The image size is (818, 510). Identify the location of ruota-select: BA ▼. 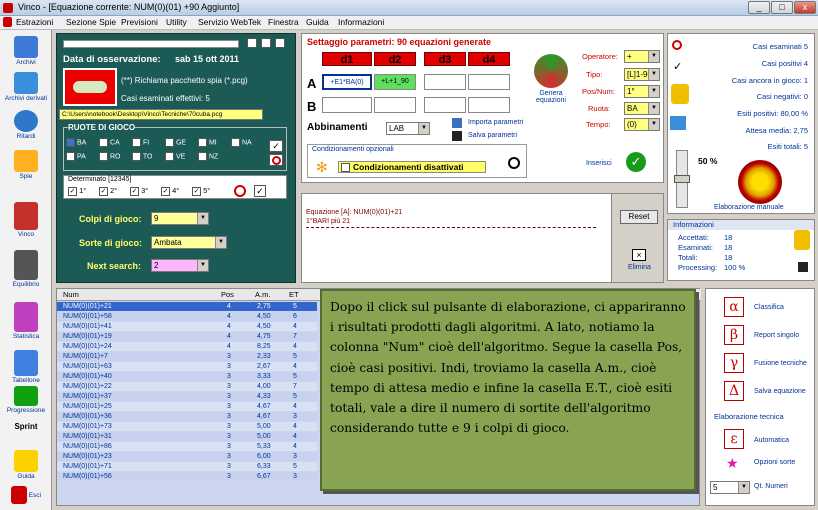
(642, 108).